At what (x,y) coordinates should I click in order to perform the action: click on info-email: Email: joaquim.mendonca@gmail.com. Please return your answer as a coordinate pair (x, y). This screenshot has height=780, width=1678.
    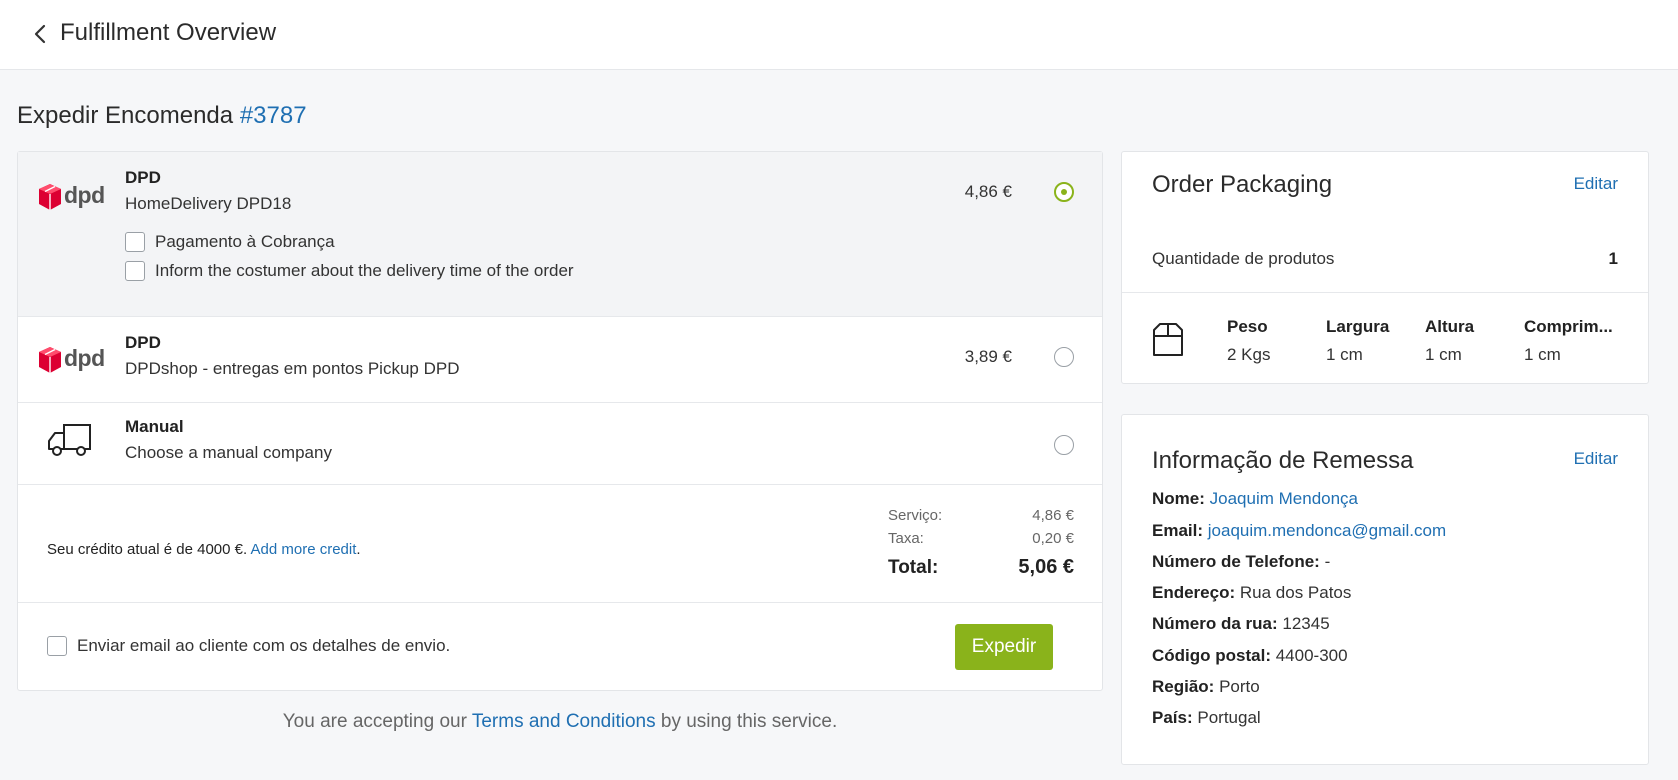
    Looking at the image, I should click on (1299, 531).